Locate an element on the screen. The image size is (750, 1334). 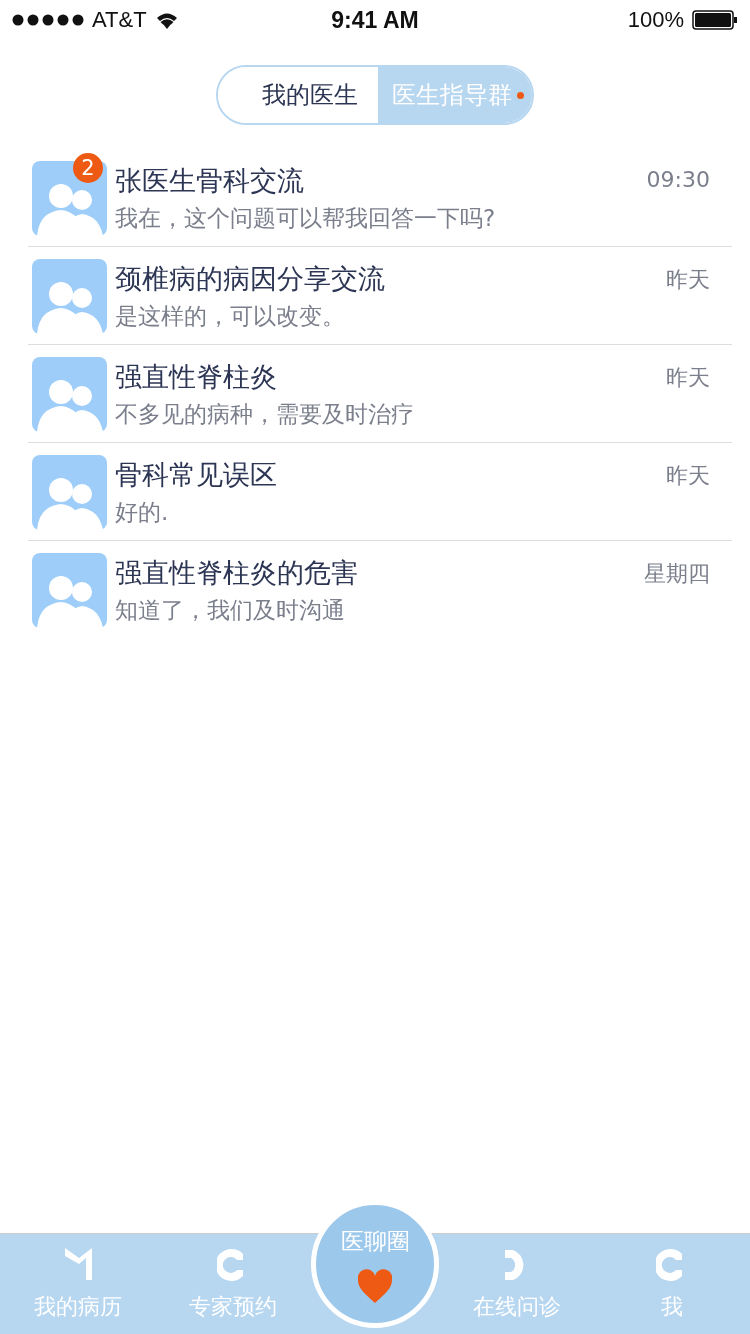
chat-message: 知道了，我们及时沟通 is located at coordinates (230, 610).